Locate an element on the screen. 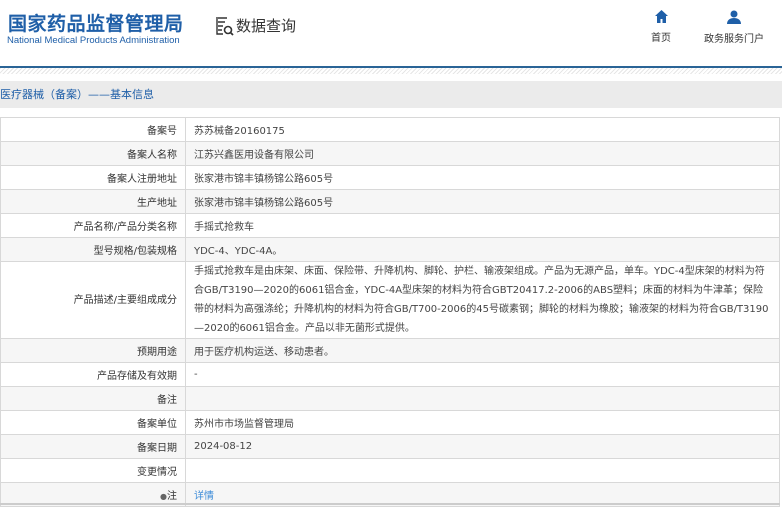 This screenshot has height=511, width=782. row-label: 产品描述/主要组成成分 is located at coordinates (93, 300).